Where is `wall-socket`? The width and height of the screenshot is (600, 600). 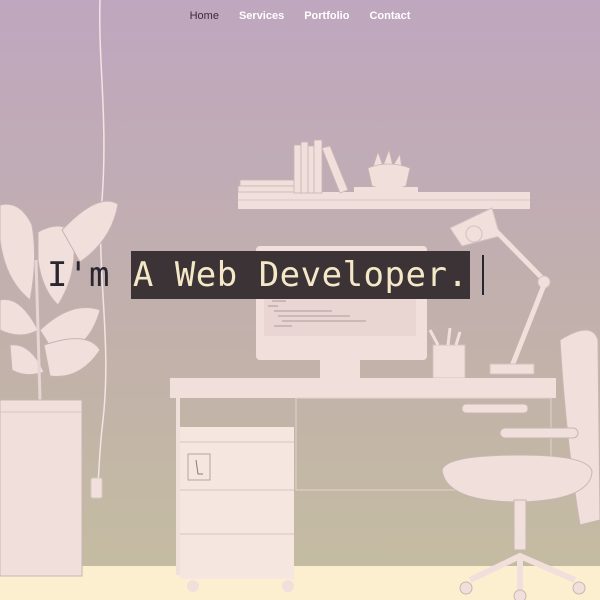
wall-socket is located at coordinates (96, 488).